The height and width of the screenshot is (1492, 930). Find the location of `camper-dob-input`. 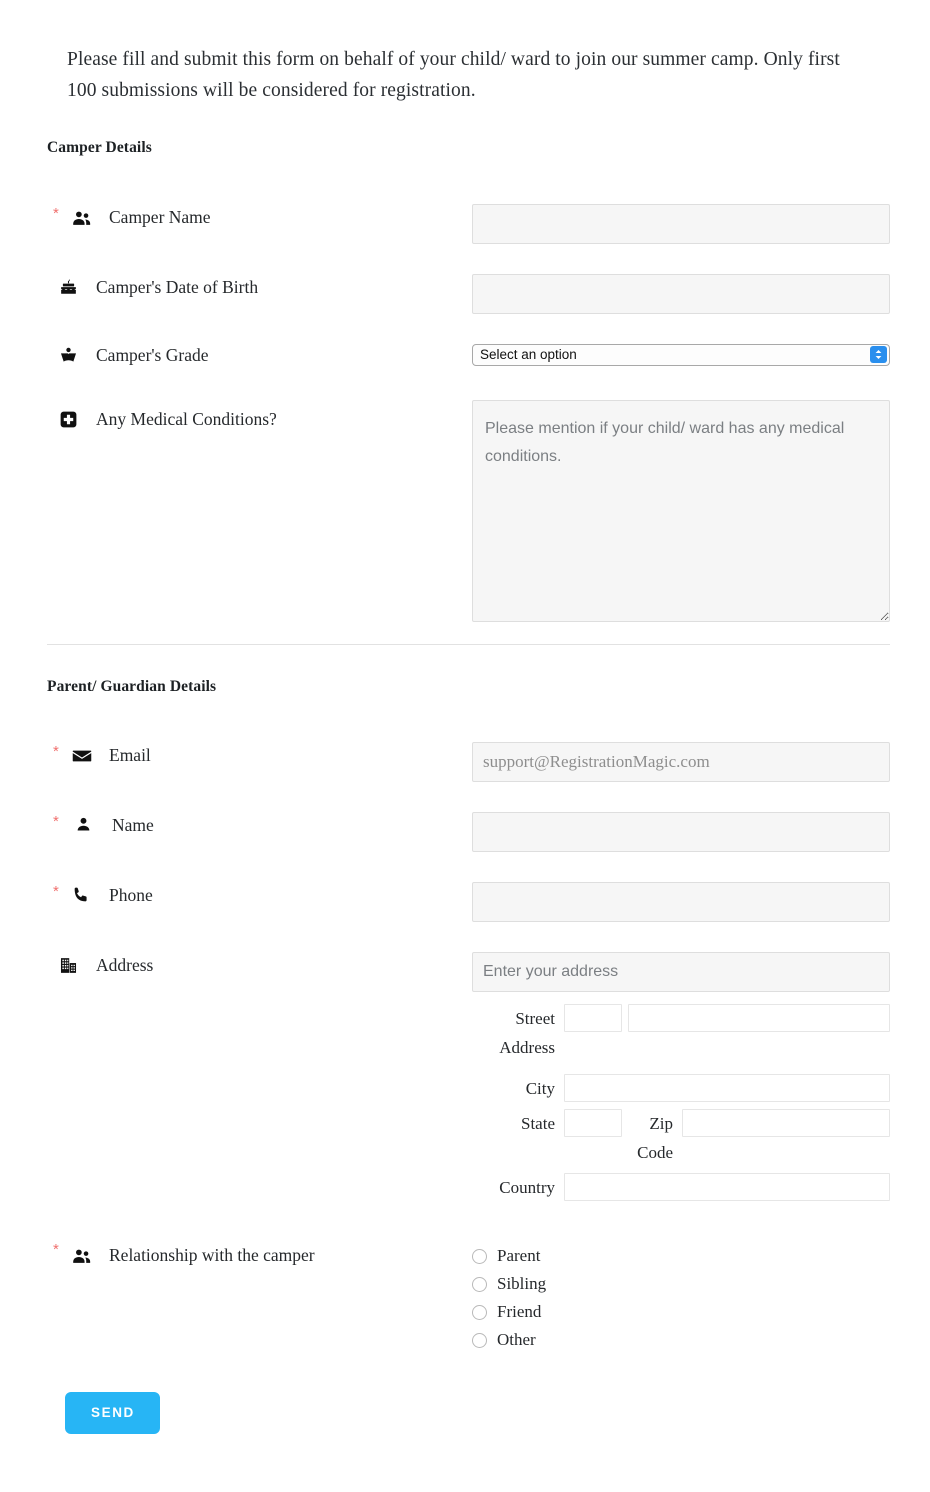

camper-dob-input is located at coordinates (681, 294).